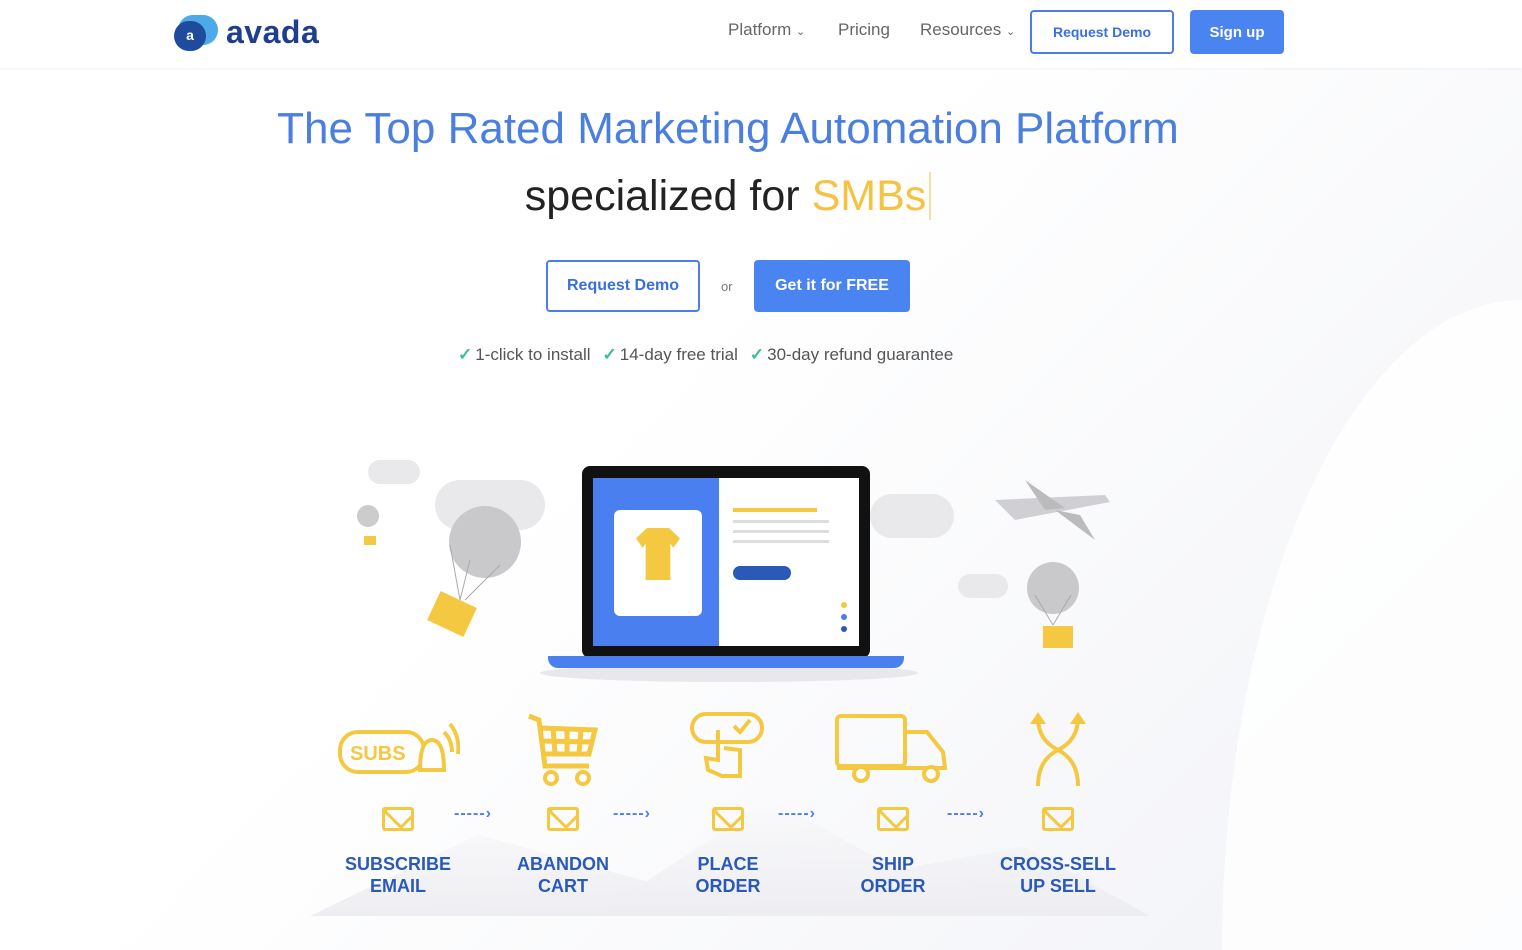 This screenshot has height=950, width=1522. What do you see at coordinates (728, 196) in the screenshot?
I see `hero-subtitle: specialized for SMBs` at bounding box center [728, 196].